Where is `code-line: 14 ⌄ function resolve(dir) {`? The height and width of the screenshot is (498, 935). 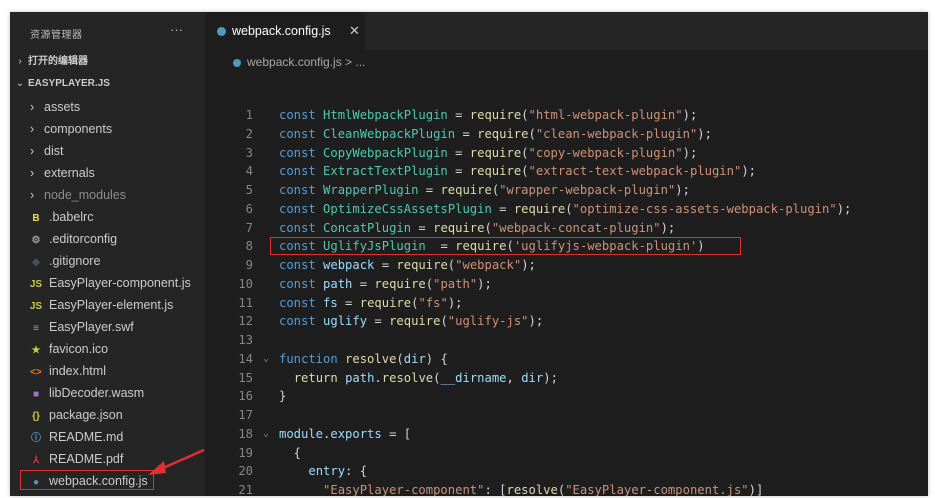
code-line: 14 ⌄ function resolve(dir) { is located at coordinates (566, 359).